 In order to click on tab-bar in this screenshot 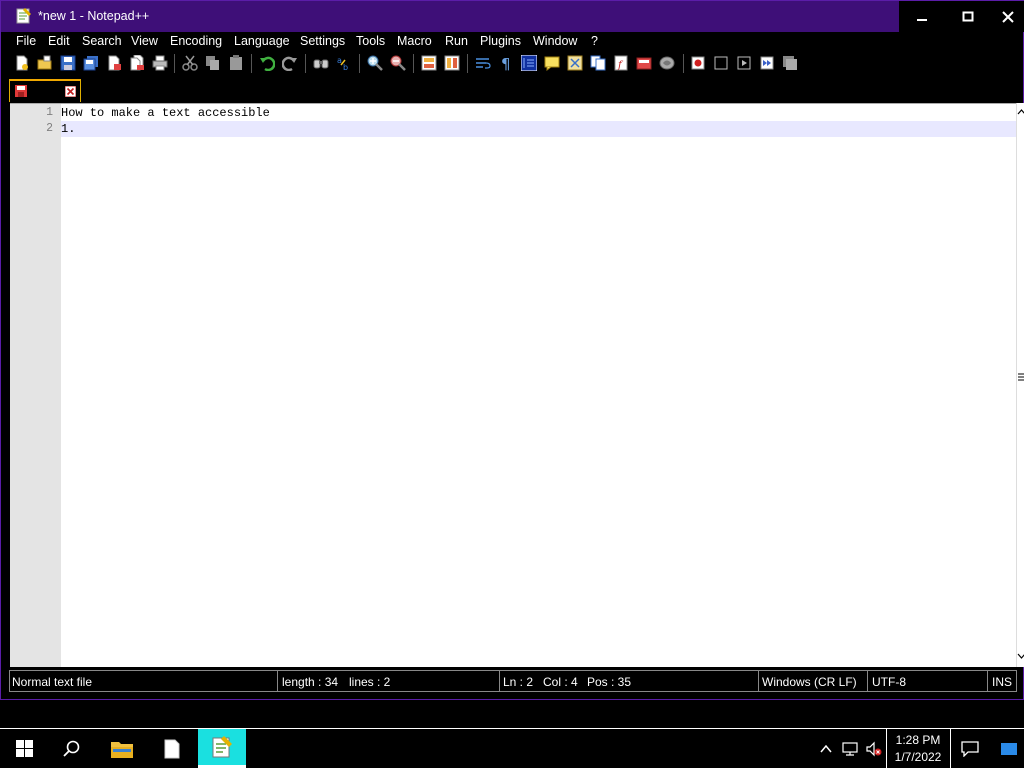, I will do `click(512, 88)`.